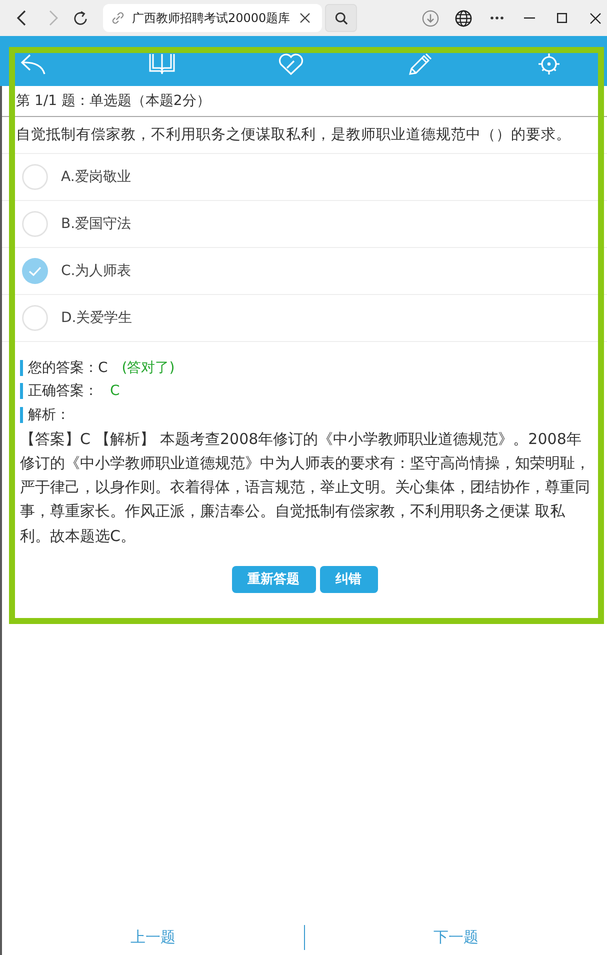 The width and height of the screenshot is (607, 955). I want to click on verdict-text: (答对了), so click(148, 367).